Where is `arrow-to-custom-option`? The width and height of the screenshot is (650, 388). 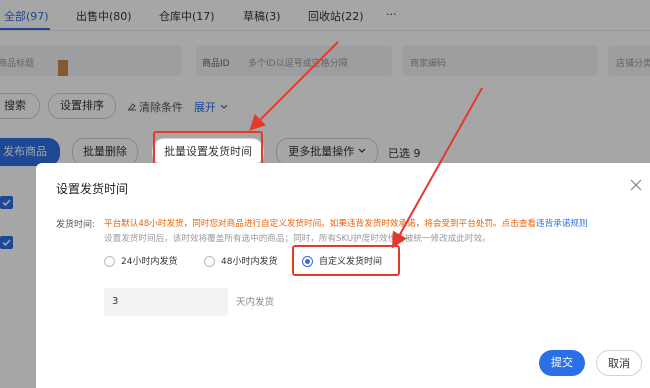
arrow-to-custom-option is located at coordinates (437, 168).